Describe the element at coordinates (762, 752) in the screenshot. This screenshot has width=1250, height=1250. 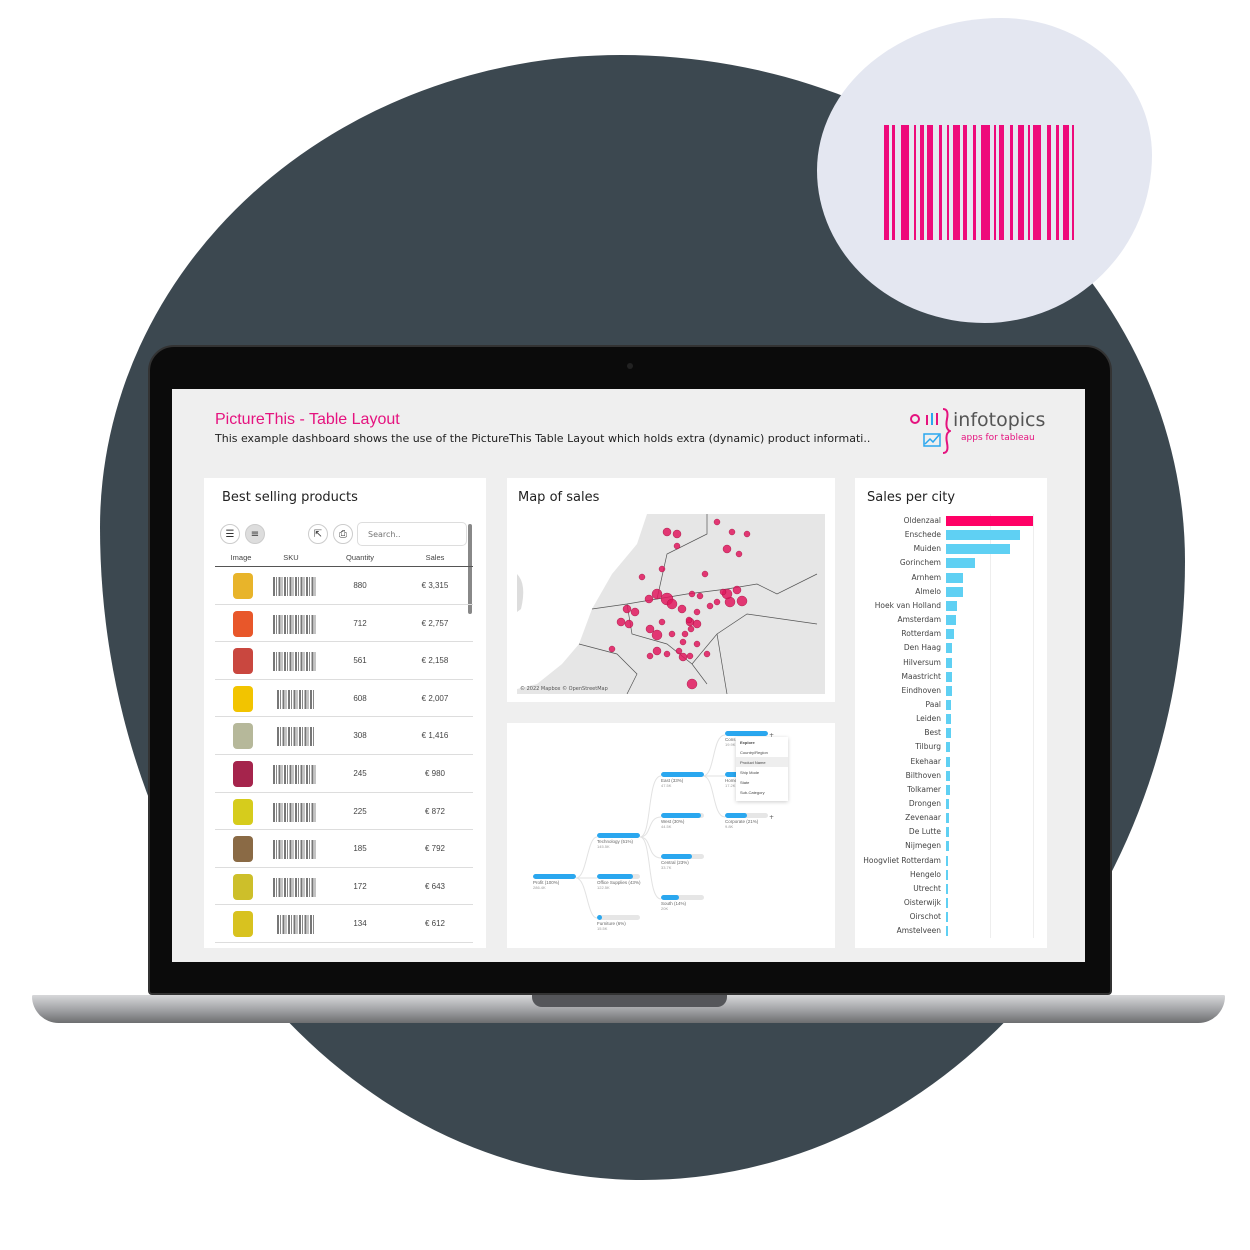
I see `context-menu-item: Country/Region` at that location.